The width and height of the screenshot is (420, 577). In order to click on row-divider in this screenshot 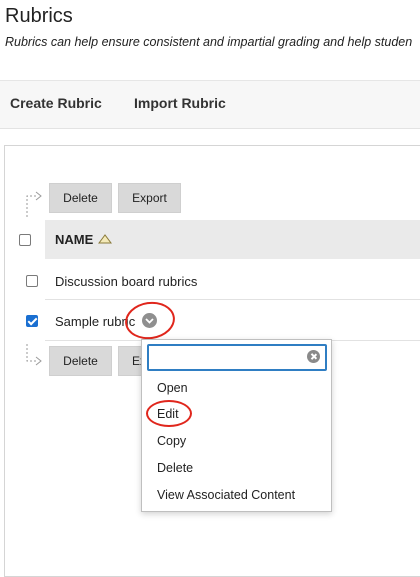, I will do `click(232, 299)`.